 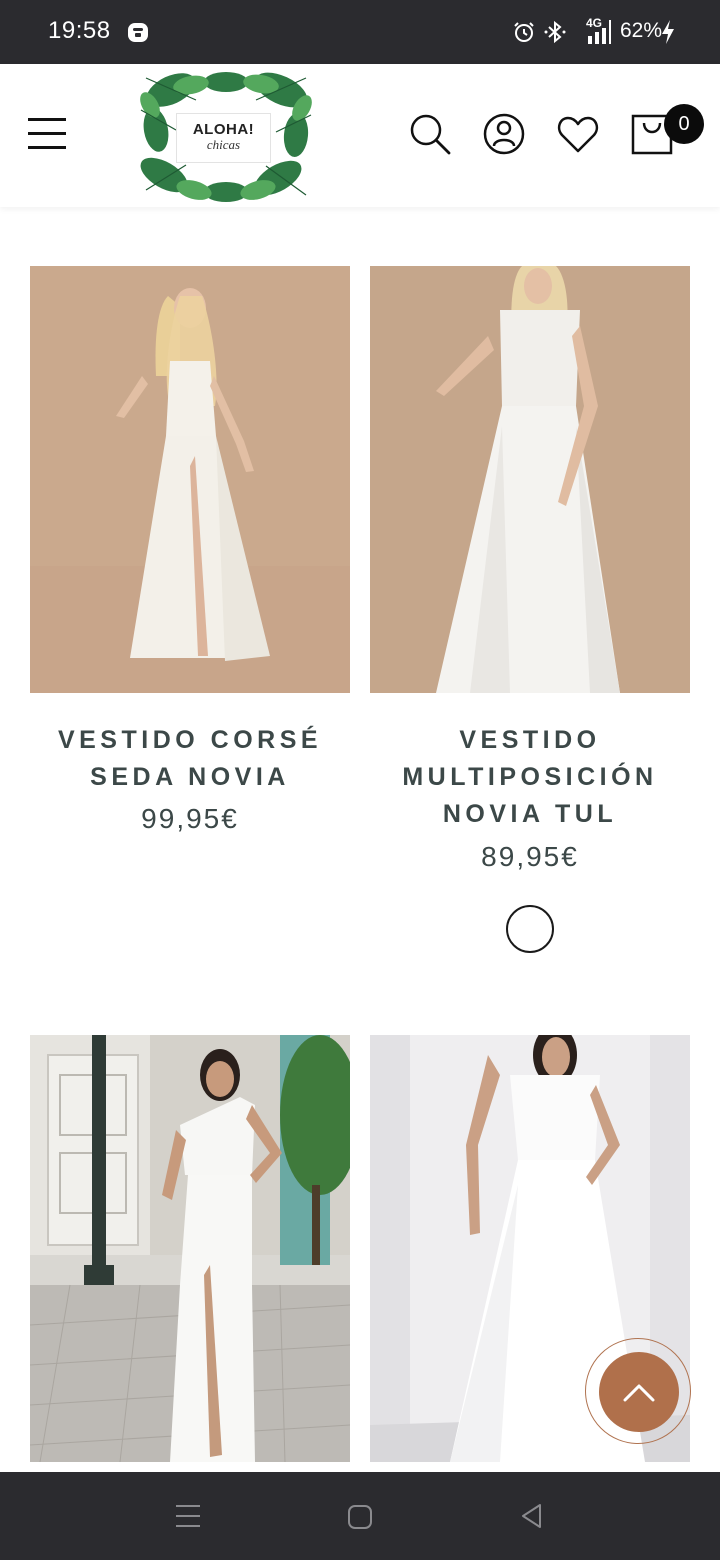 I want to click on alarm-icon, so click(x=524, y=32).